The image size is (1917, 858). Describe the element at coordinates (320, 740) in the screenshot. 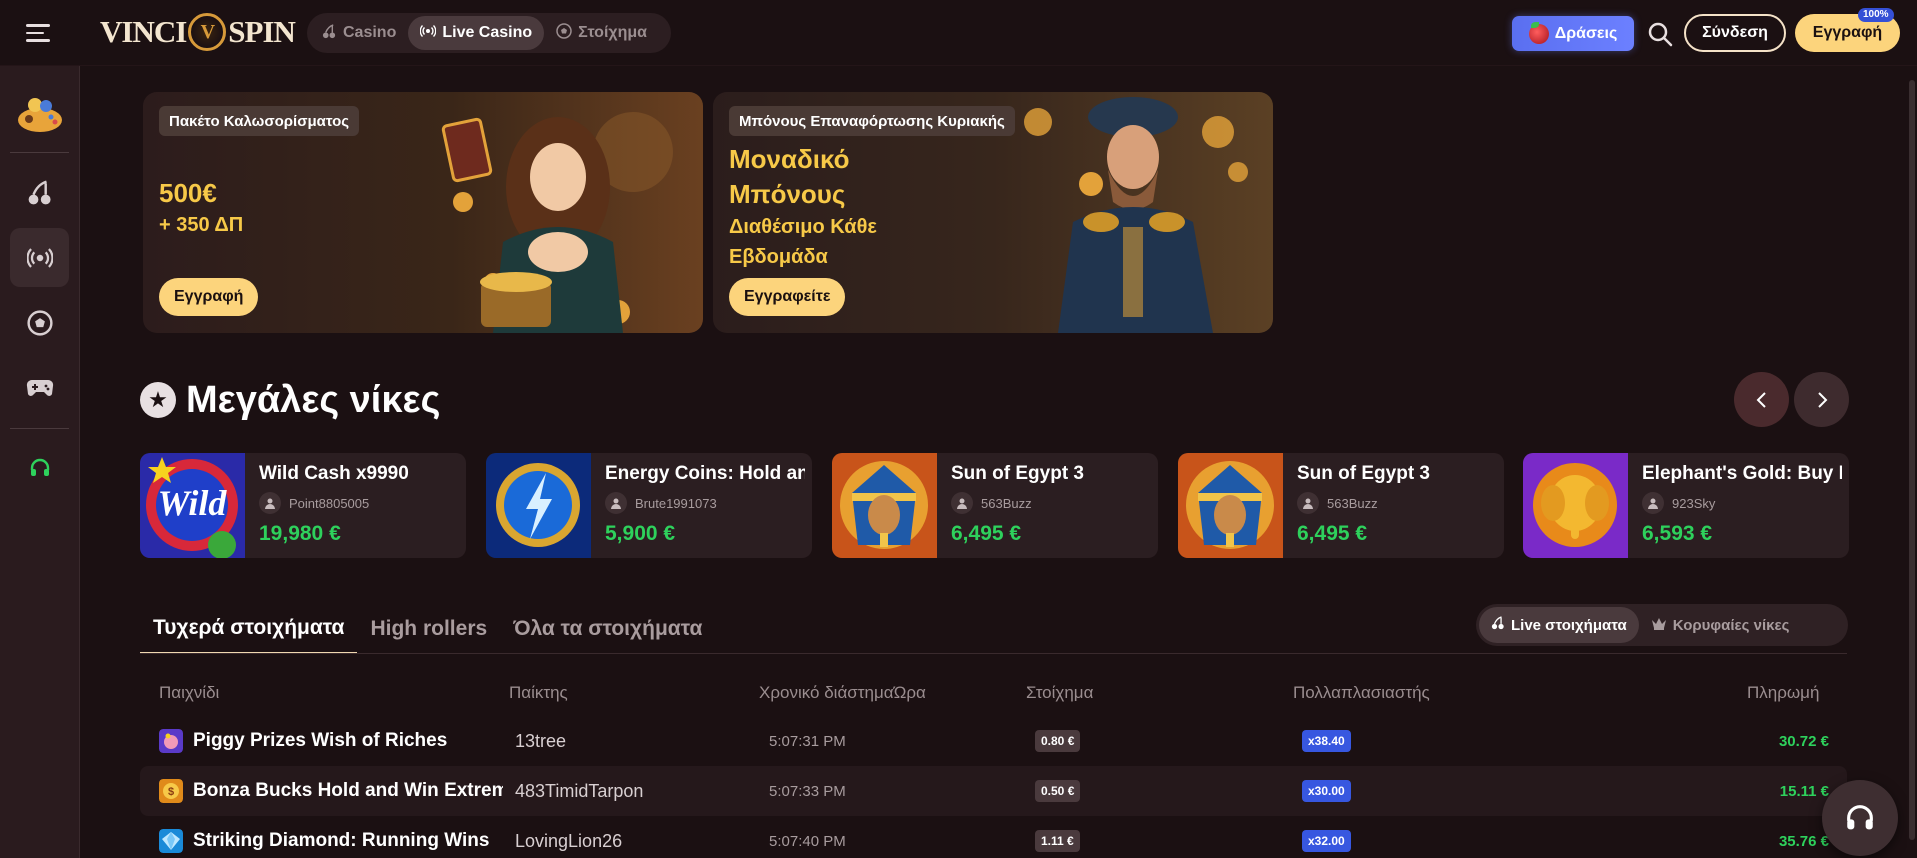

I see `row-game: Piggy Prizes Wish of Riches` at that location.